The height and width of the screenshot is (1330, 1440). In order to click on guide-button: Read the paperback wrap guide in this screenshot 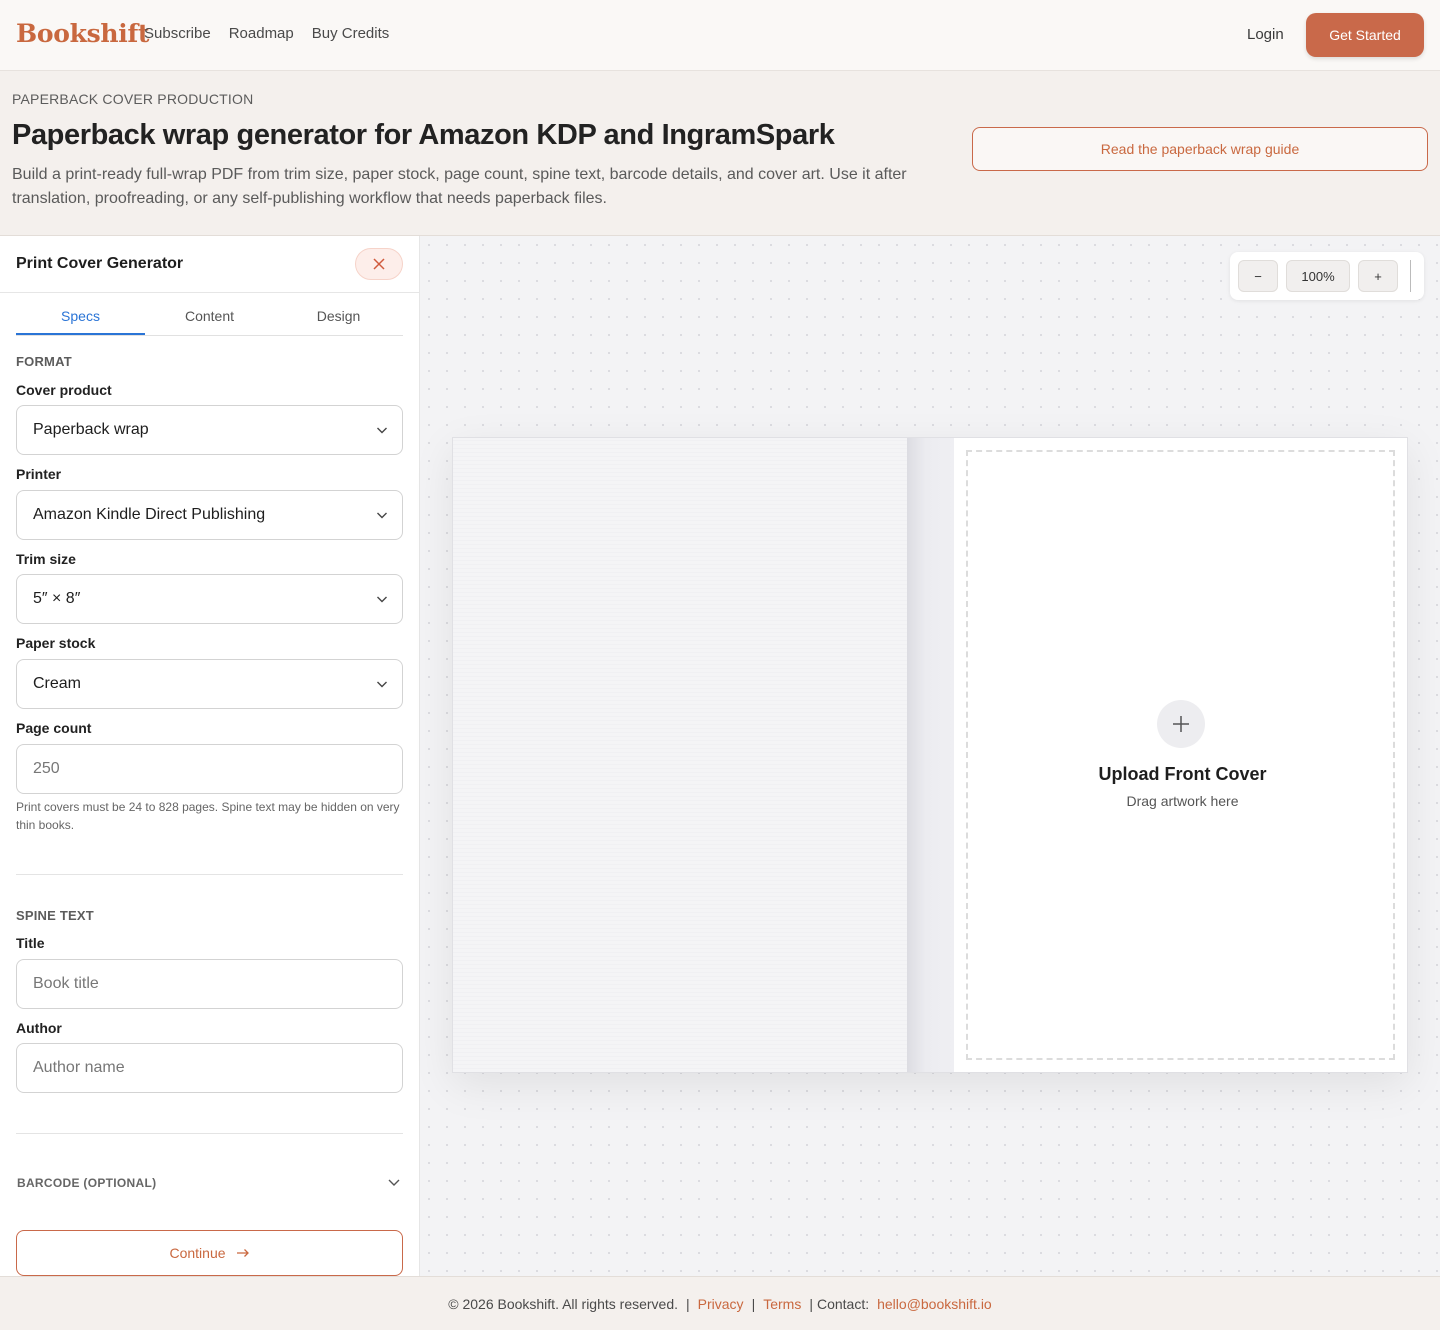, I will do `click(1200, 149)`.